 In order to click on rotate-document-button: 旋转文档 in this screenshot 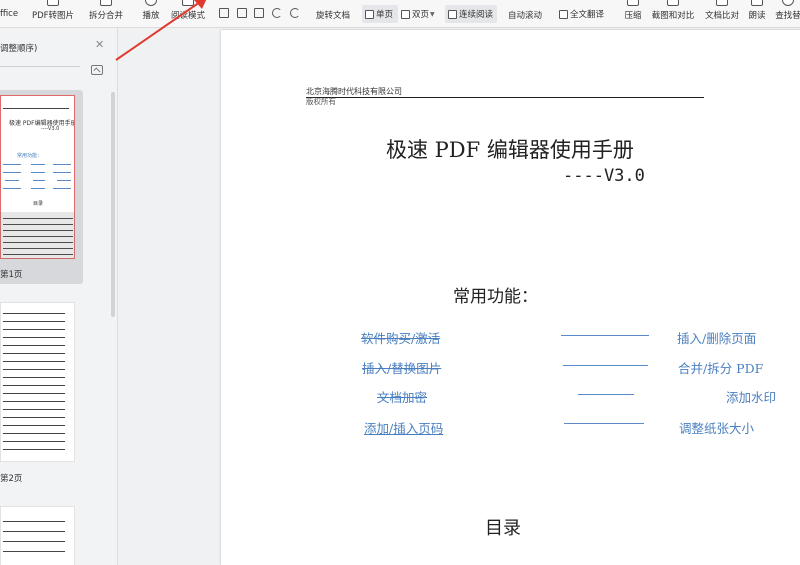, I will do `click(333, 13)`.